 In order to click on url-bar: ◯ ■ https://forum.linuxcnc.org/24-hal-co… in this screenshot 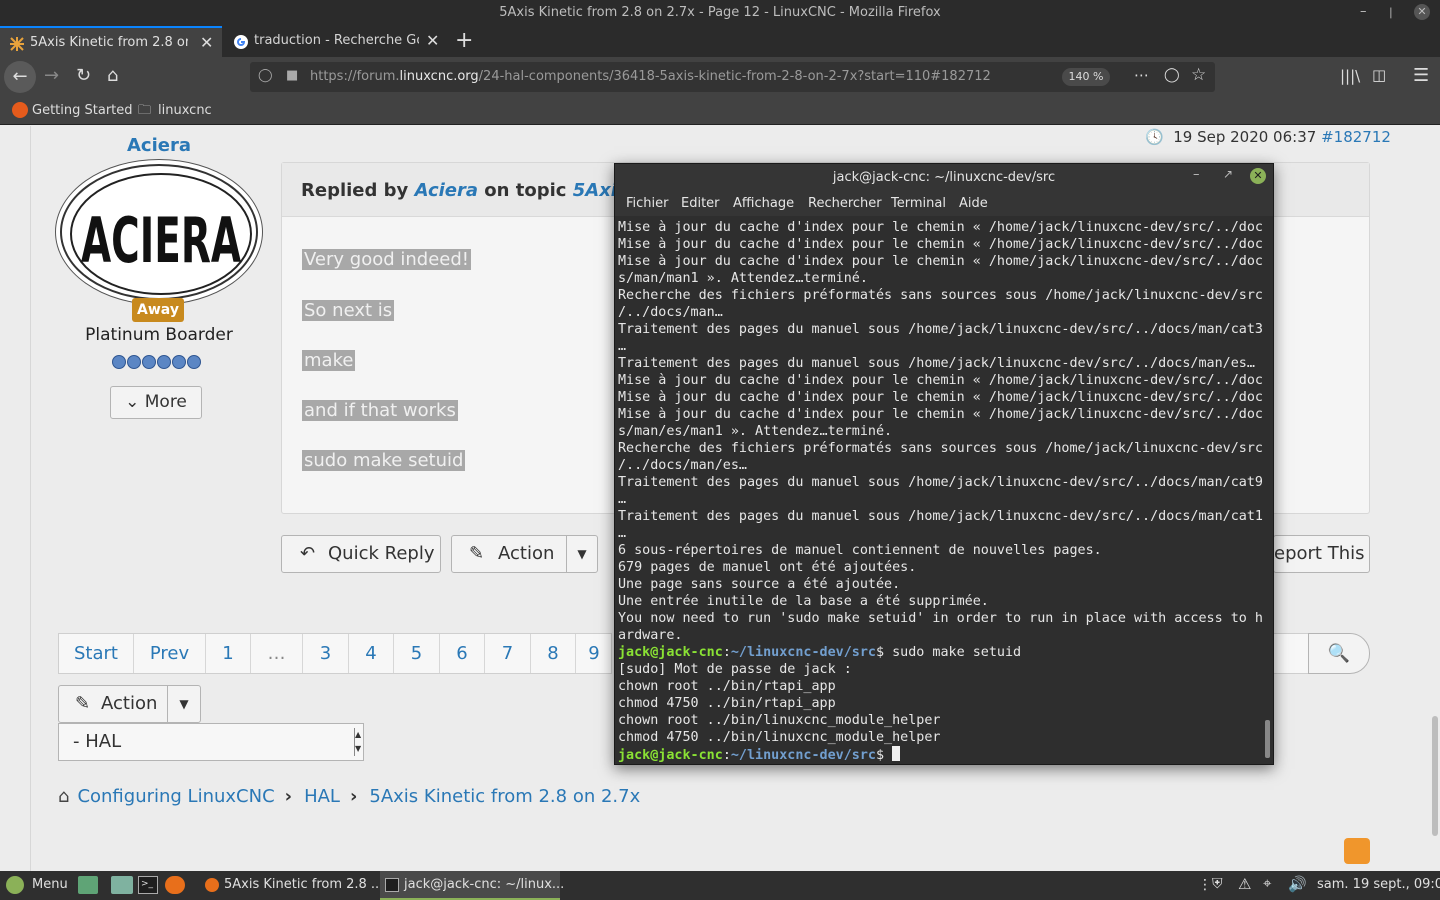, I will do `click(732, 77)`.